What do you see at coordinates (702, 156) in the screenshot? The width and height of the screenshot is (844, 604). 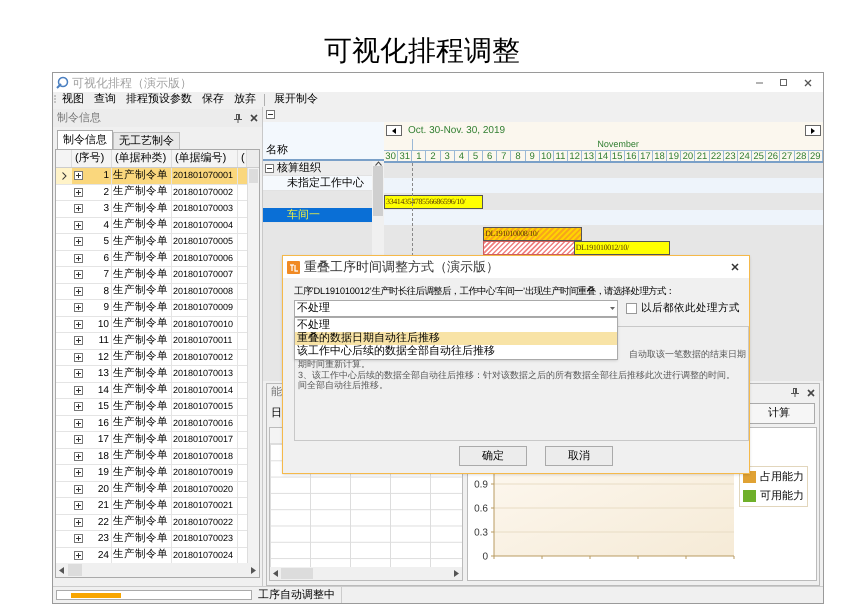 I see `day-label: 21` at bounding box center [702, 156].